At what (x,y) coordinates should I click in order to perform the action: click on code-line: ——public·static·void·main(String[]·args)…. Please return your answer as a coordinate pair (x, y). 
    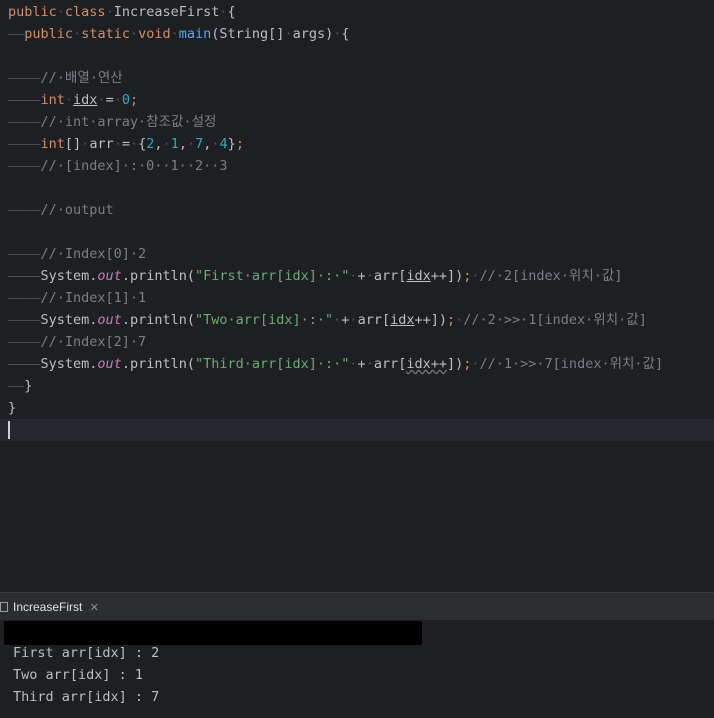
    Looking at the image, I should click on (179, 34).